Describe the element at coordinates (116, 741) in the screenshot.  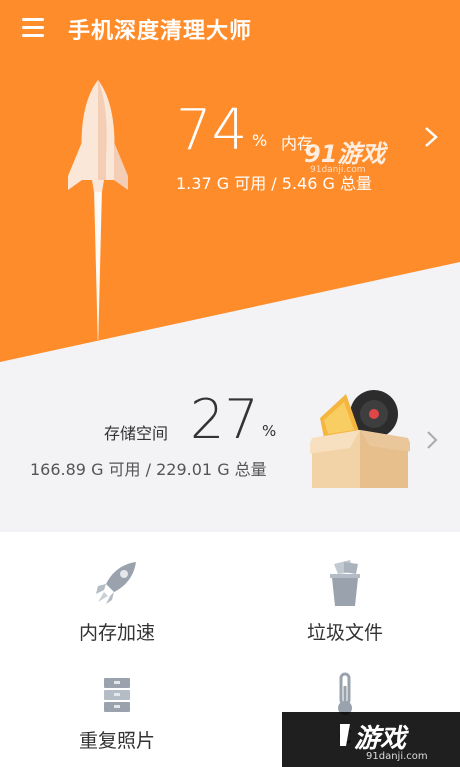
I see `tool-label: 重复照片` at that location.